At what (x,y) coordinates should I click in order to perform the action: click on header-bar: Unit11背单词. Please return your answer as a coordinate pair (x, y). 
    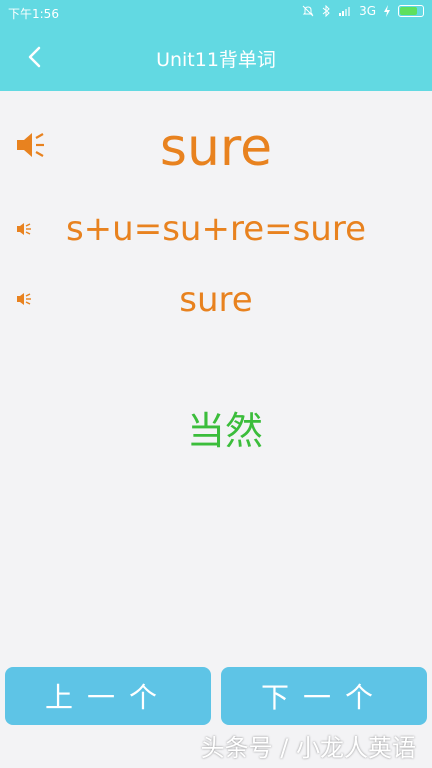
    Looking at the image, I should click on (216, 57).